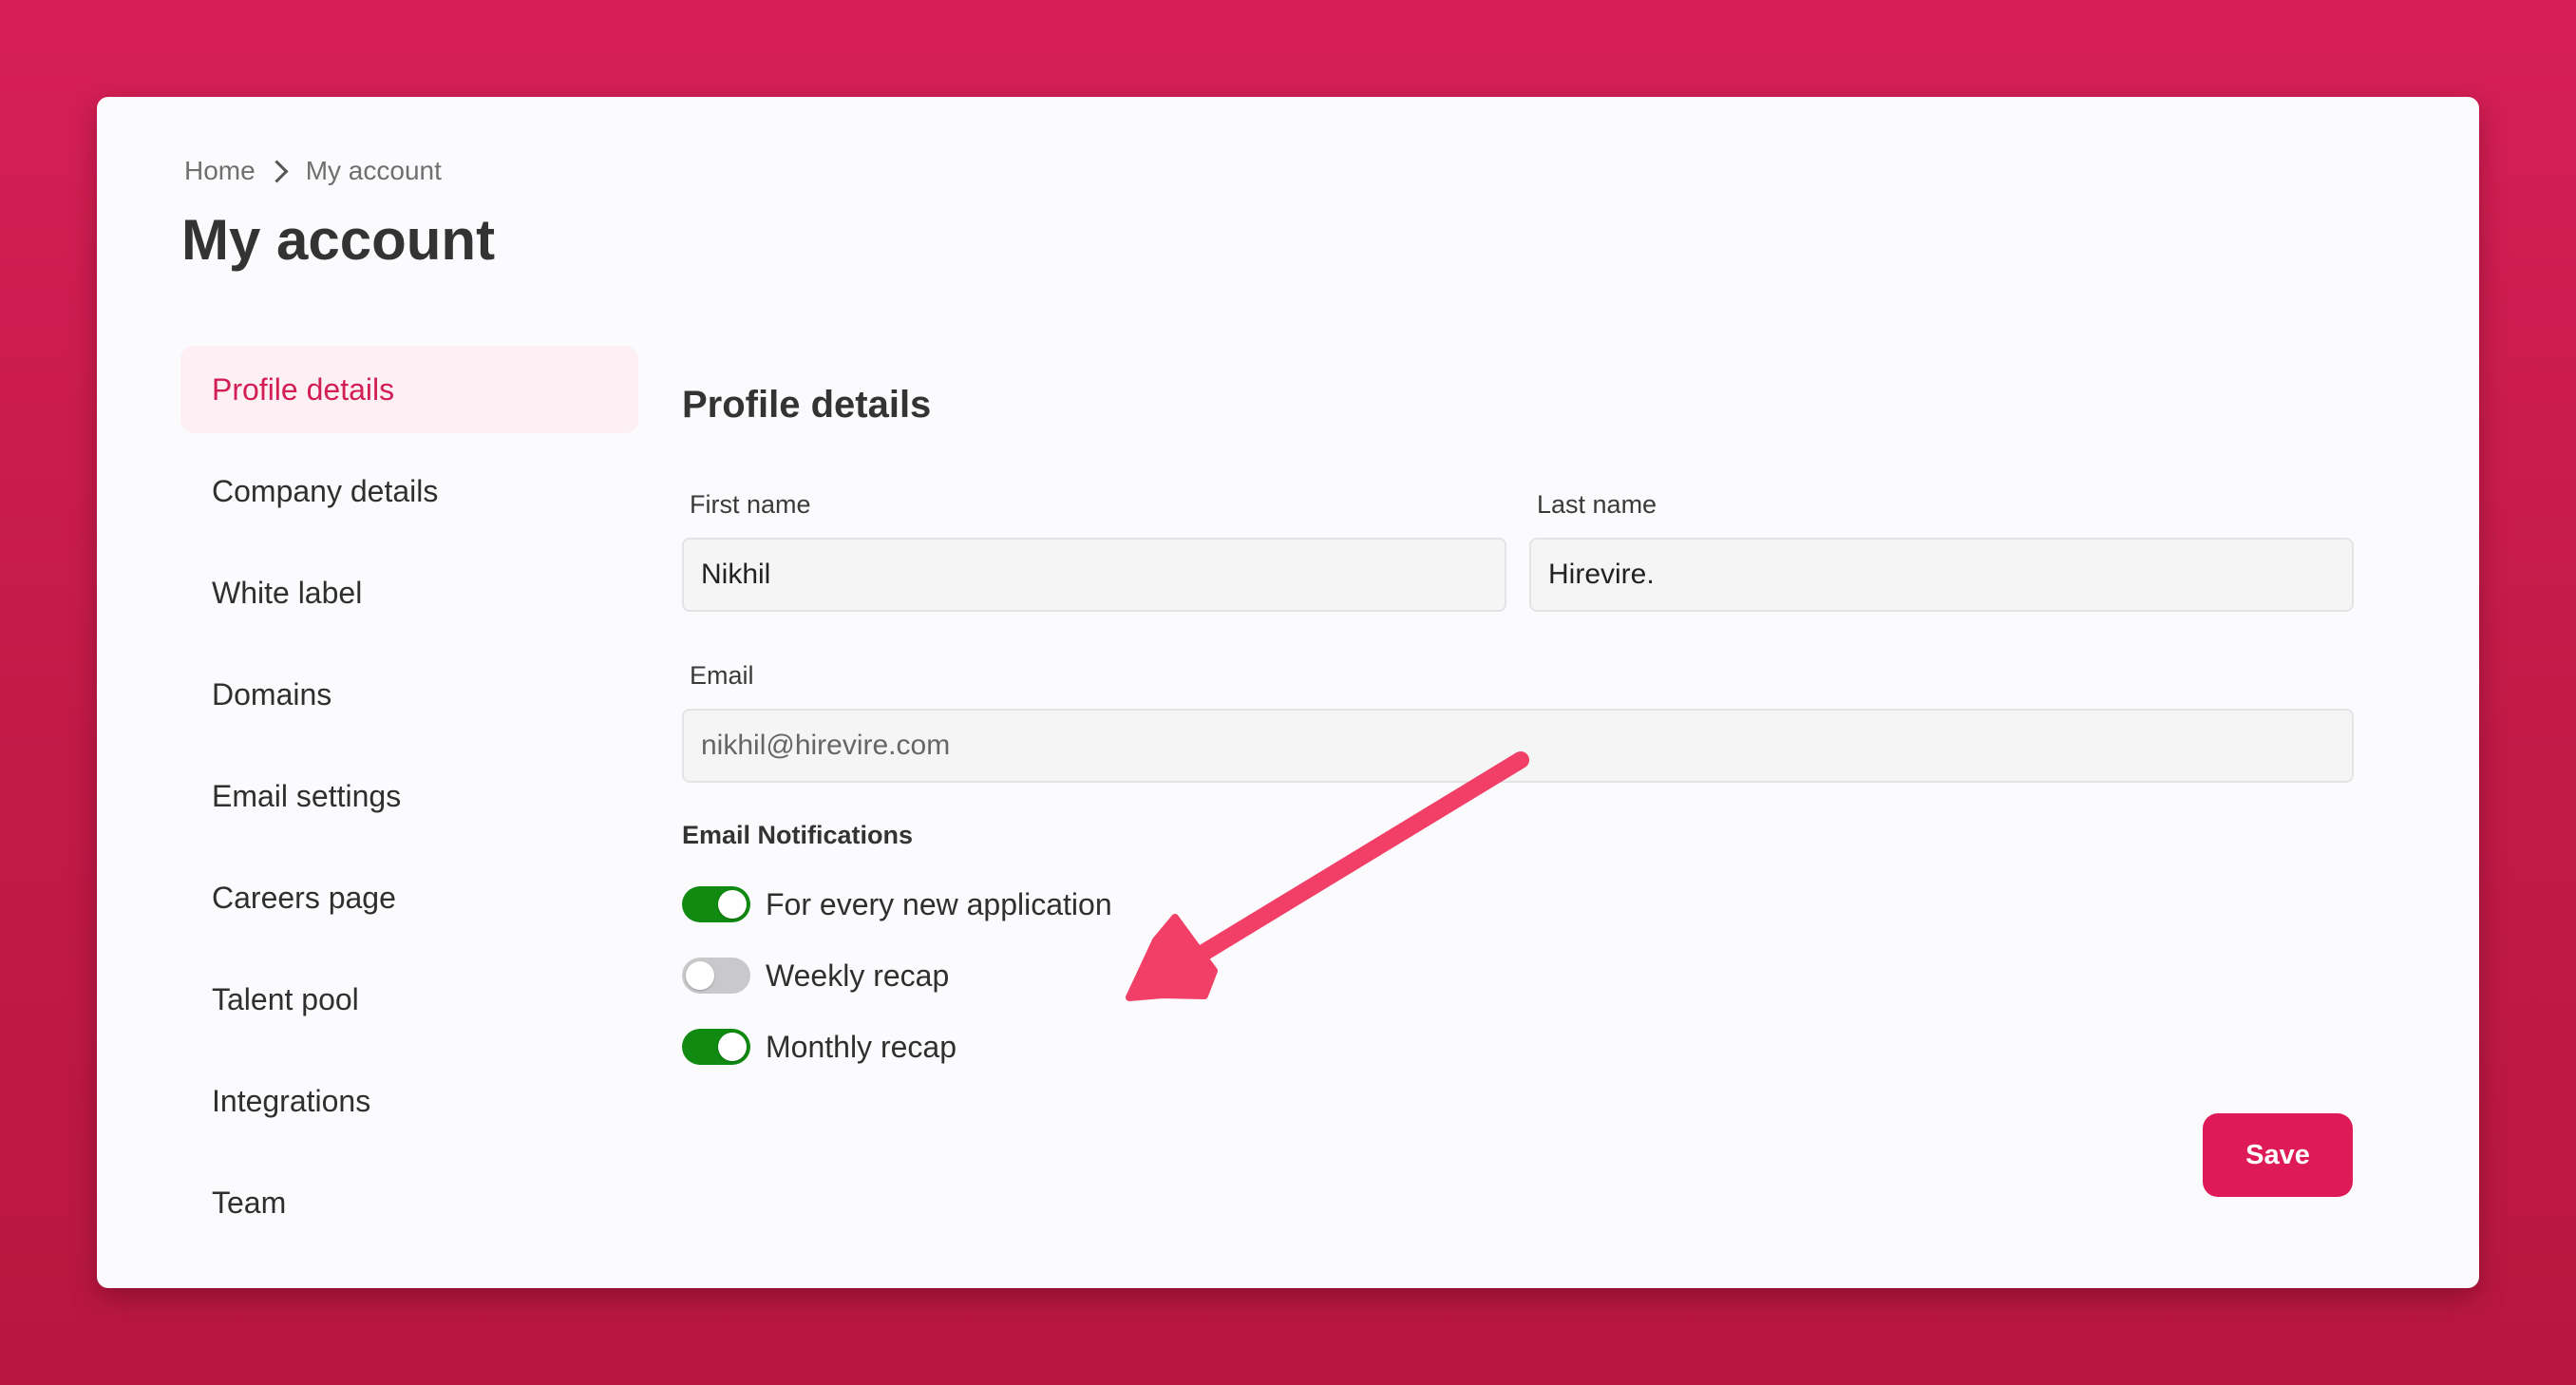 Image resolution: width=2576 pixels, height=1385 pixels. Describe the element at coordinates (939, 904) in the screenshot. I see `new-application-label: For every new application` at that location.